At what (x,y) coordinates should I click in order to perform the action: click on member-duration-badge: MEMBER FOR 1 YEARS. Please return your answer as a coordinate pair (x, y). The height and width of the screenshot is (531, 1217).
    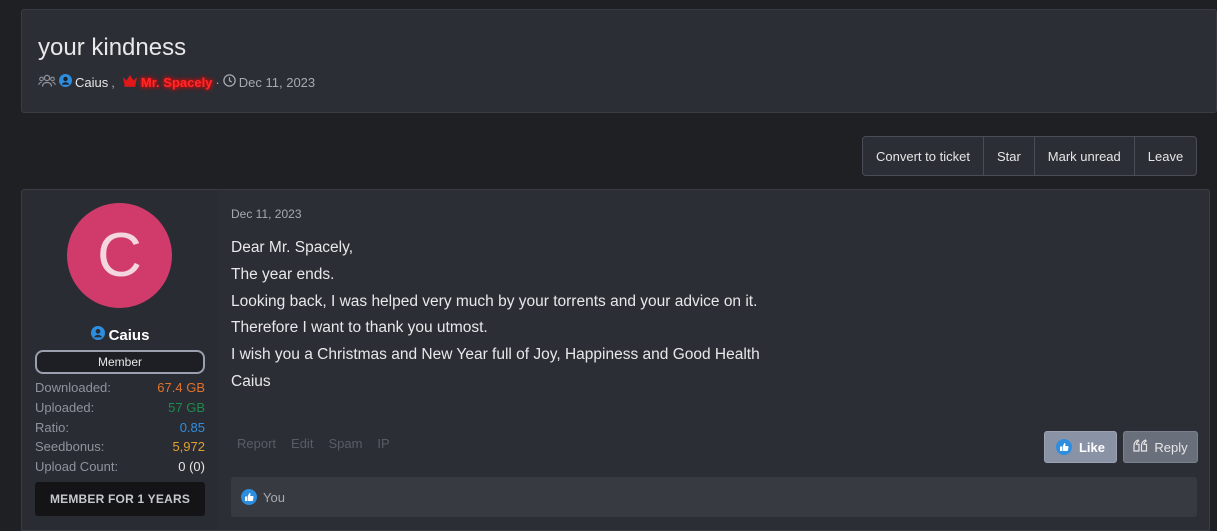
    Looking at the image, I should click on (120, 499).